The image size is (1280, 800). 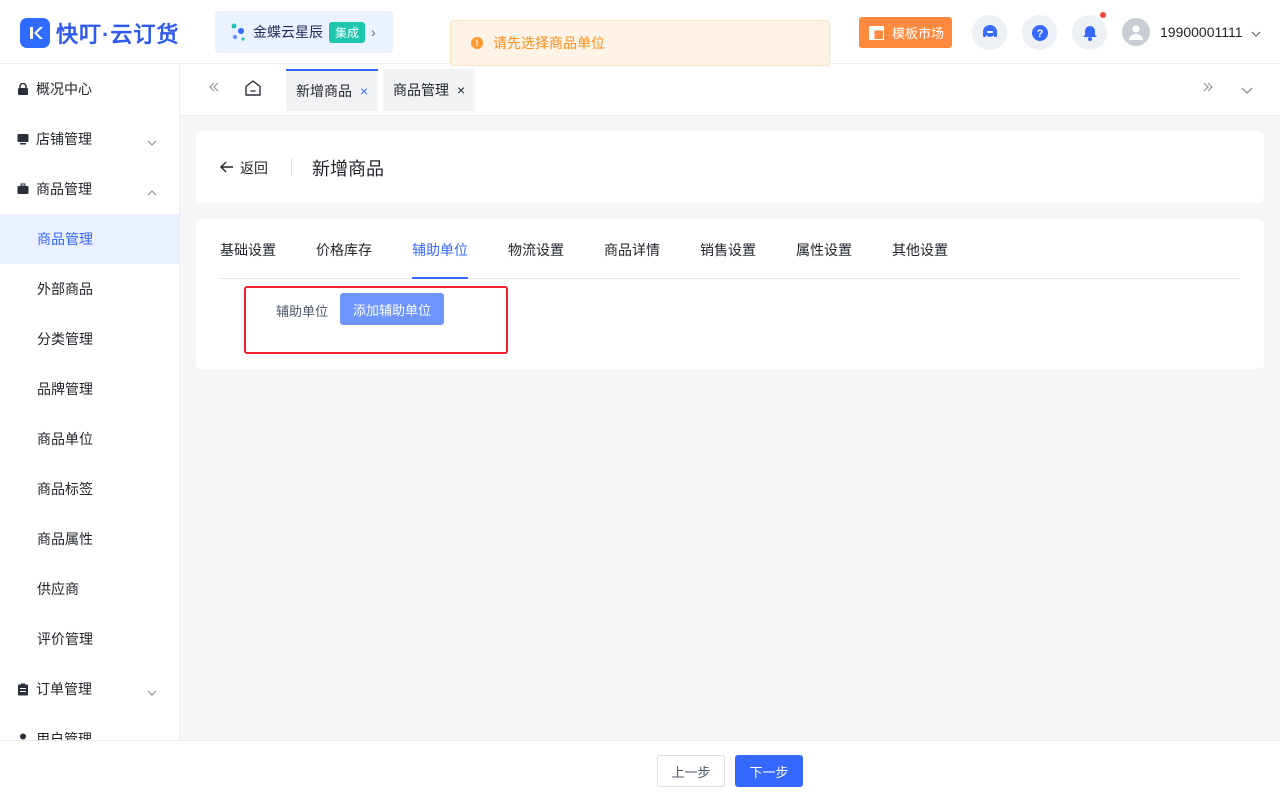 I want to click on tab-label: 商品管理, so click(x=421, y=90).